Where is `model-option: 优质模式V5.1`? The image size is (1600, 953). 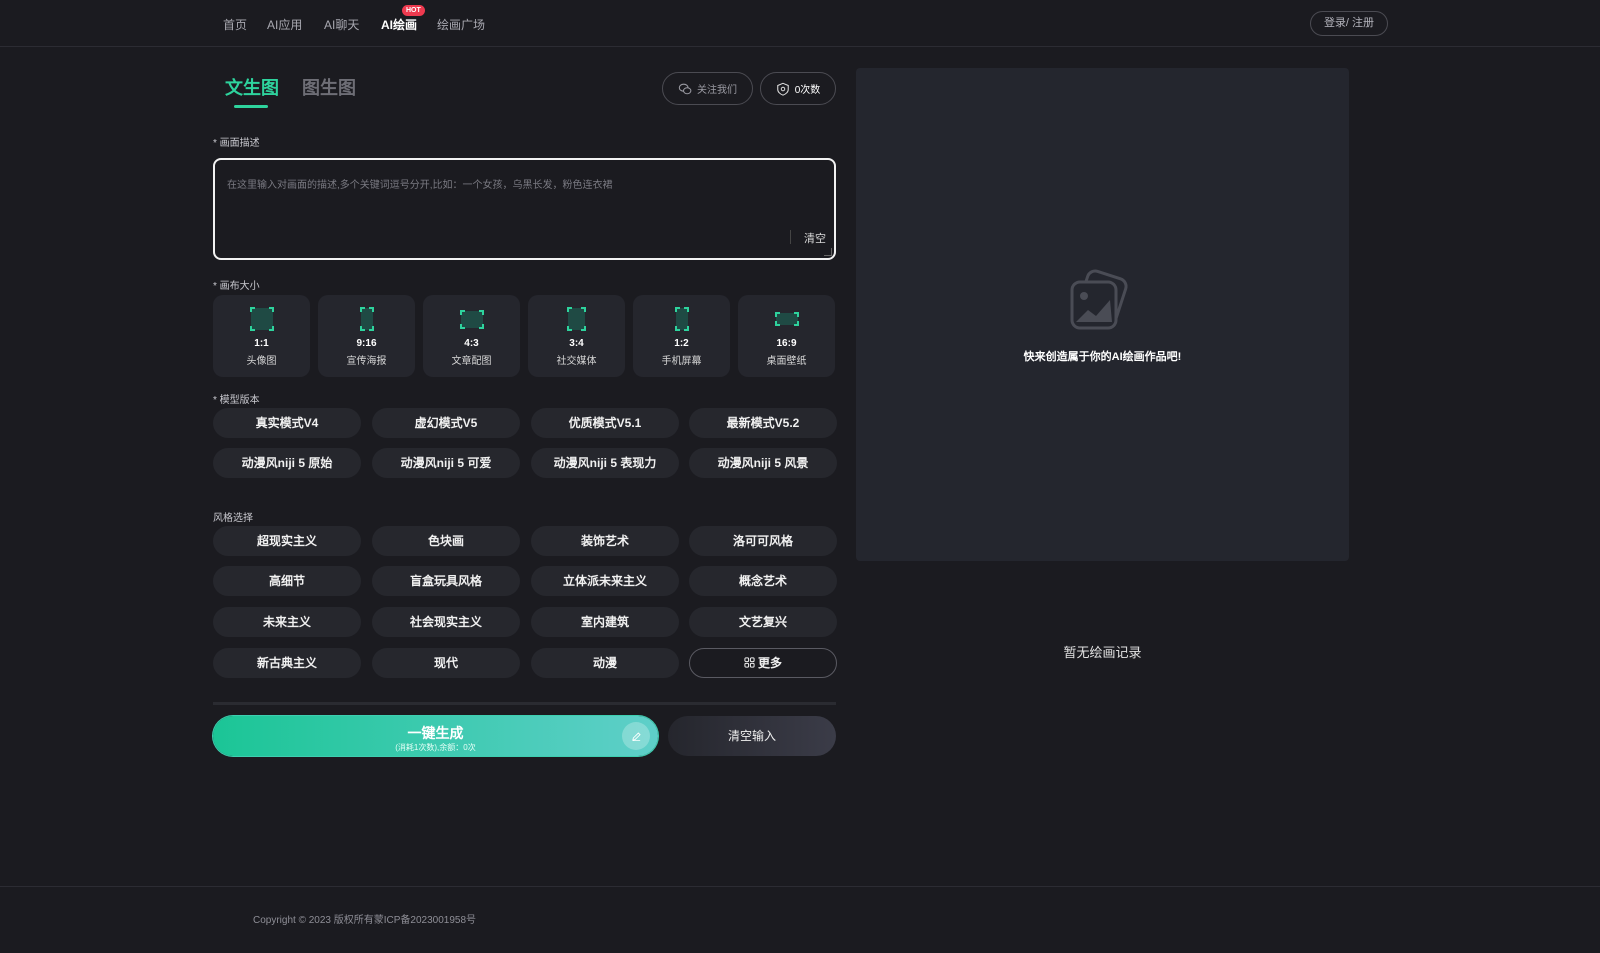
model-option: 优质模式V5.1 is located at coordinates (605, 423).